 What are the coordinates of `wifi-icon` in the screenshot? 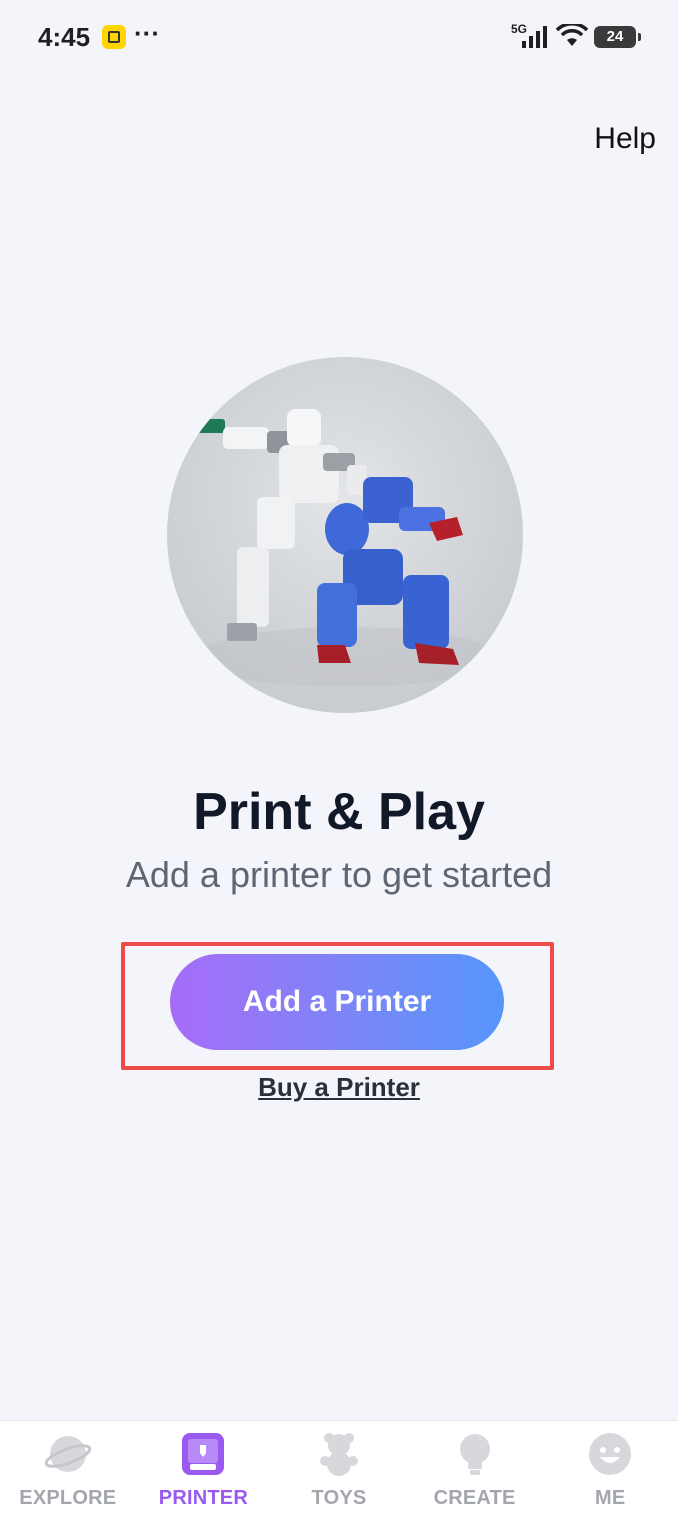 It's located at (572, 37).